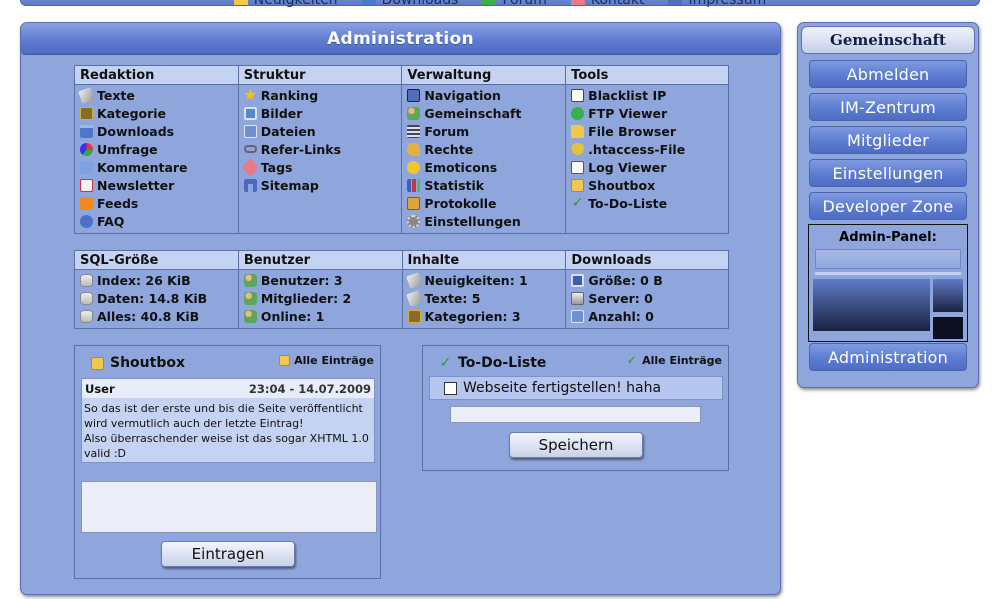 The height and width of the screenshot is (599, 999). What do you see at coordinates (675, 2) in the screenshot?
I see `impressum-icon` at bounding box center [675, 2].